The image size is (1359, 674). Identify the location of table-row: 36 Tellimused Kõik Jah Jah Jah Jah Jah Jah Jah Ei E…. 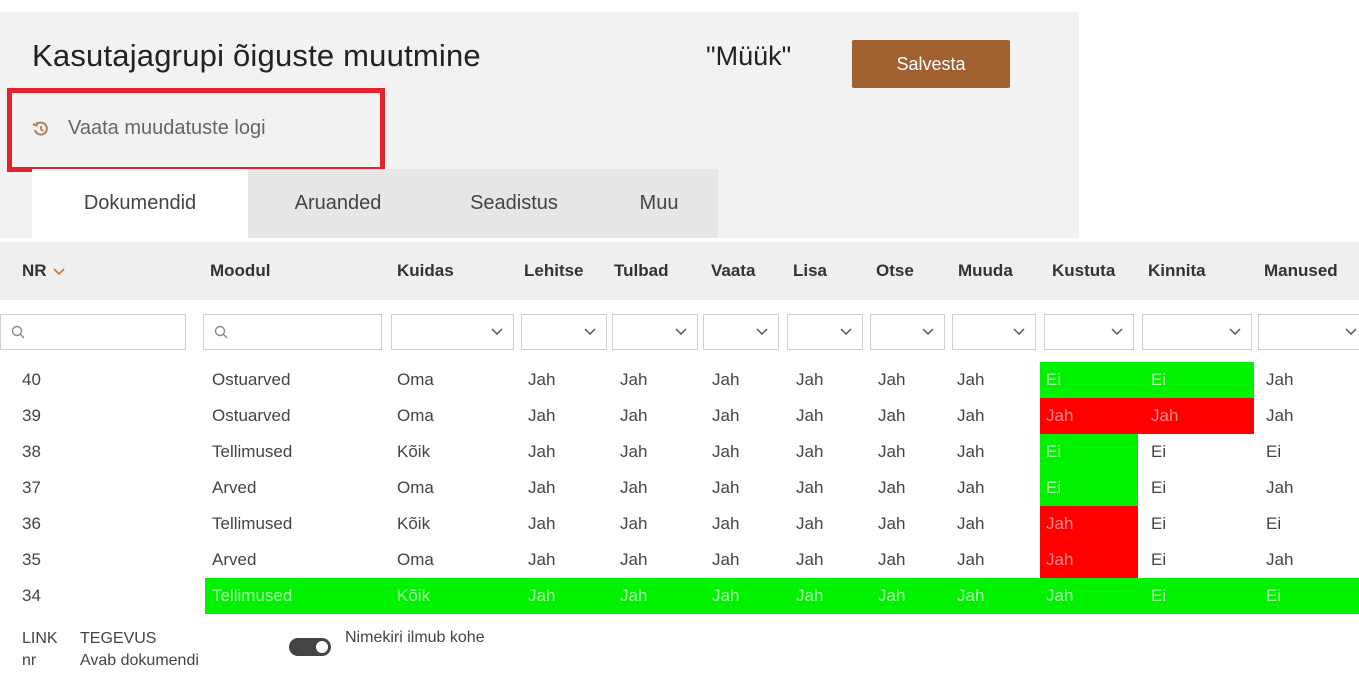
(679, 524).